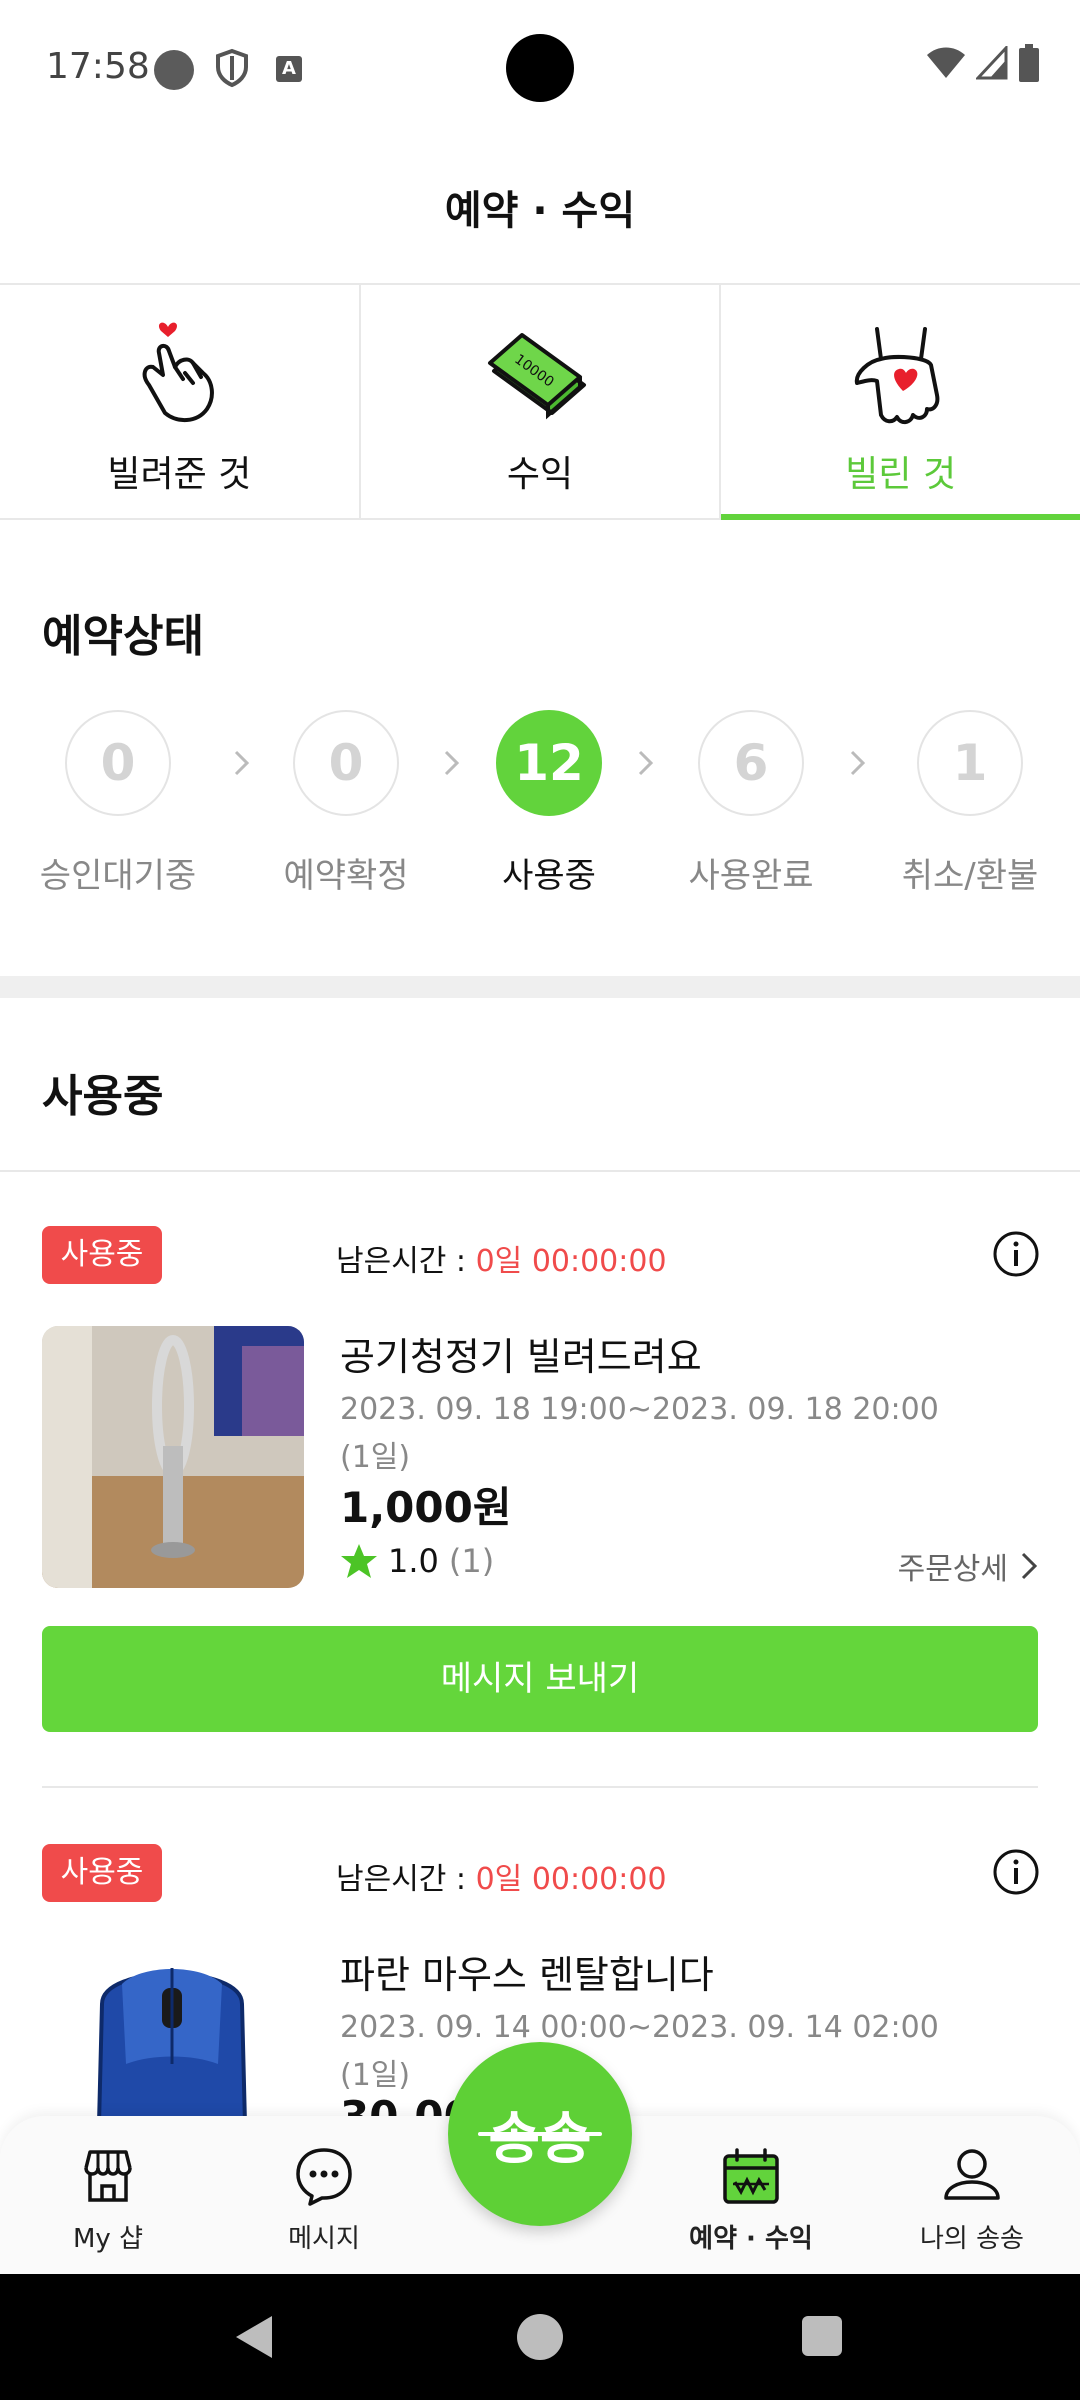 Image resolution: width=1080 pixels, height=2400 pixels. What do you see at coordinates (540, 474) in the screenshot?
I see `tab-label: 수익` at bounding box center [540, 474].